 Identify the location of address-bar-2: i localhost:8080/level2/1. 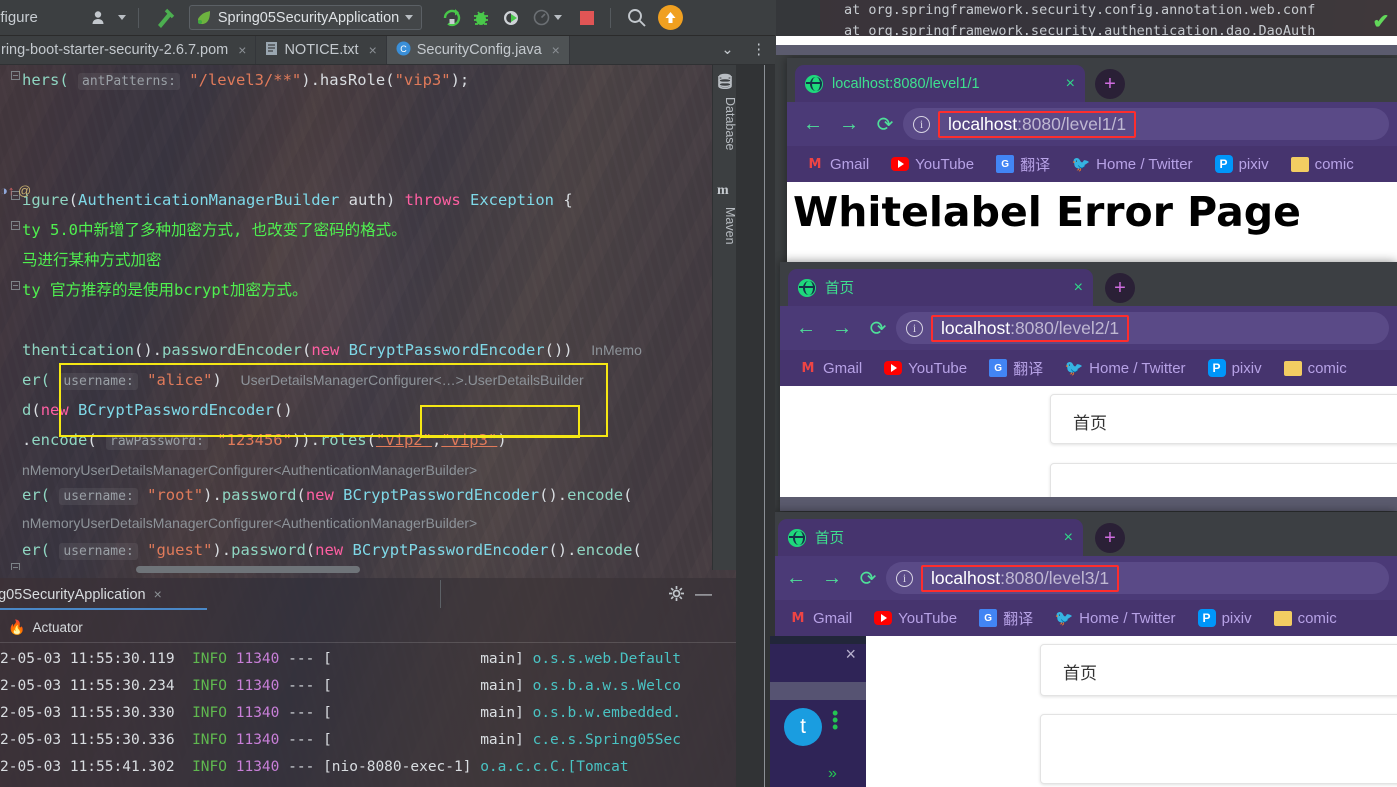
(1142, 328).